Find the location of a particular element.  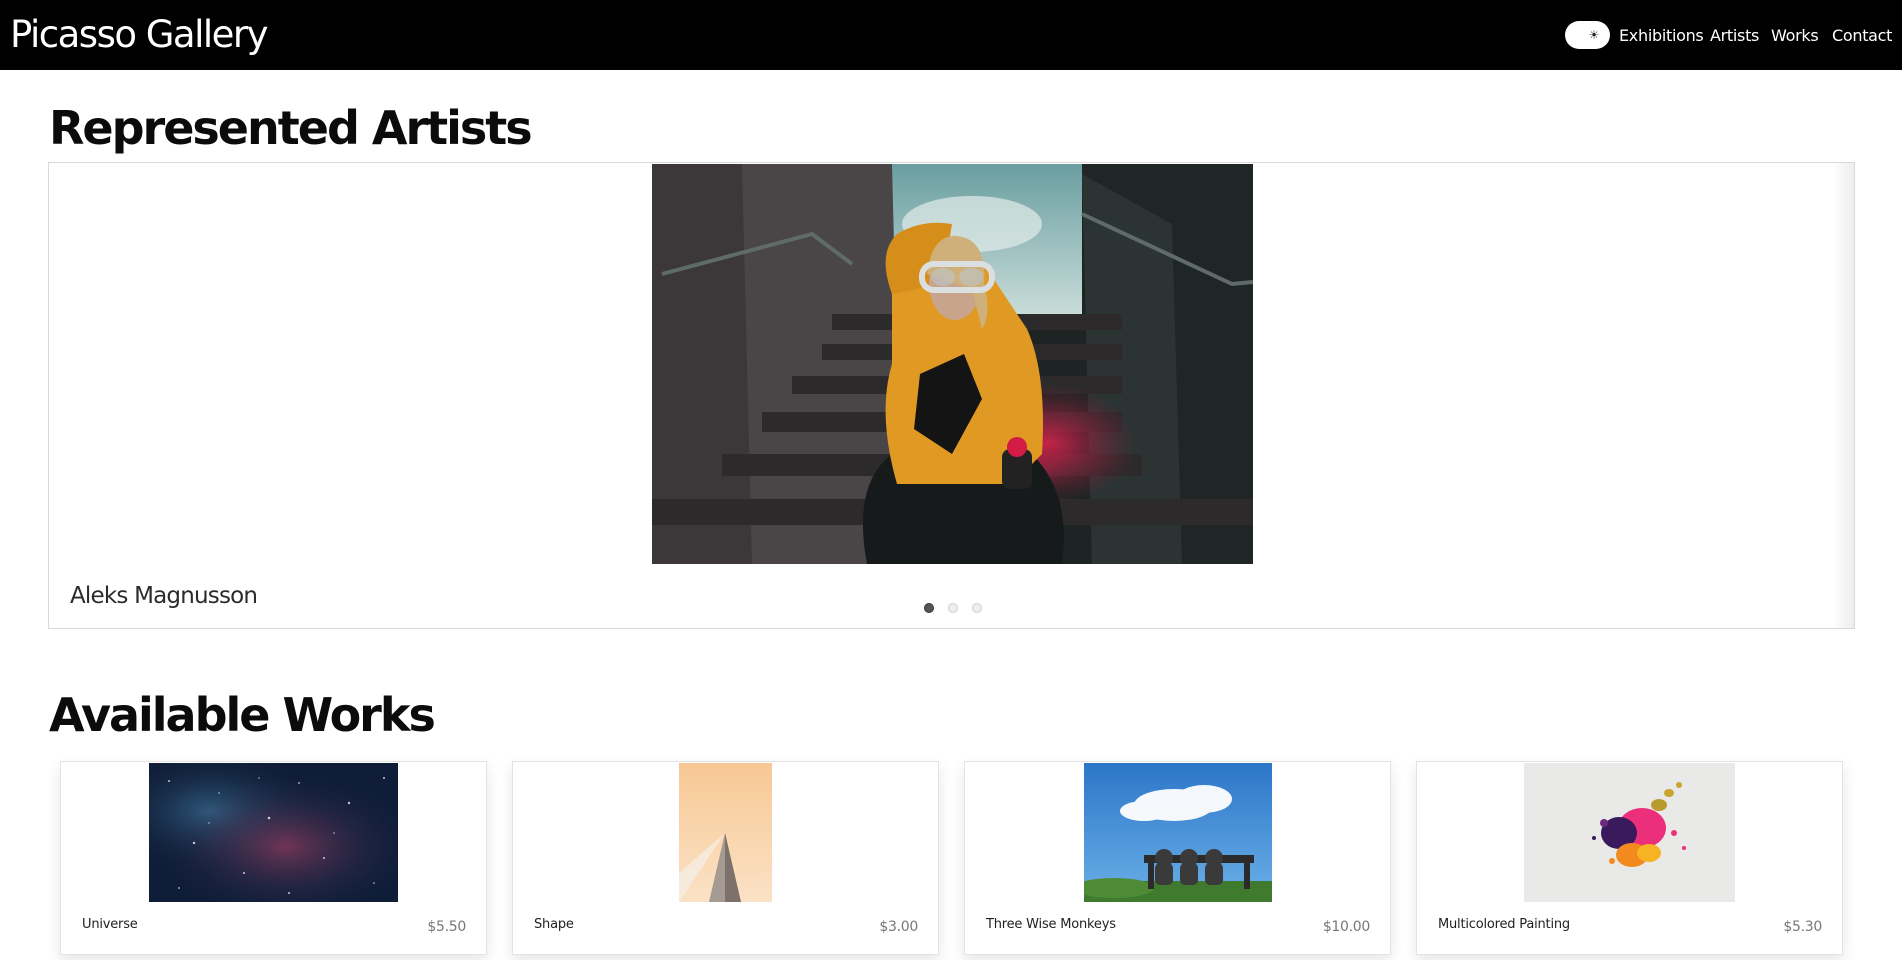

nav-link-exhibitions: Exhibitions is located at coordinates (1661, 35).